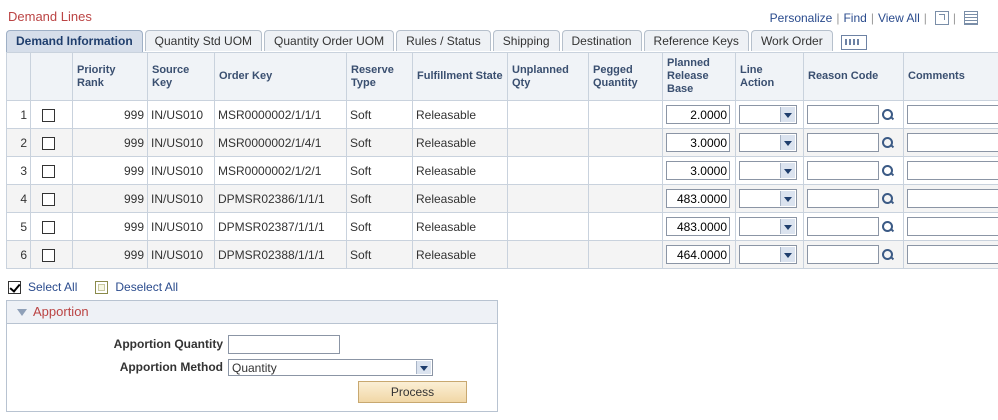 Image resolution: width=998 pixels, height=420 pixels. What do you see at coordinates (941, 18) in the screenshot?
I see `new-window-icon` at bounding box center [941, 18].